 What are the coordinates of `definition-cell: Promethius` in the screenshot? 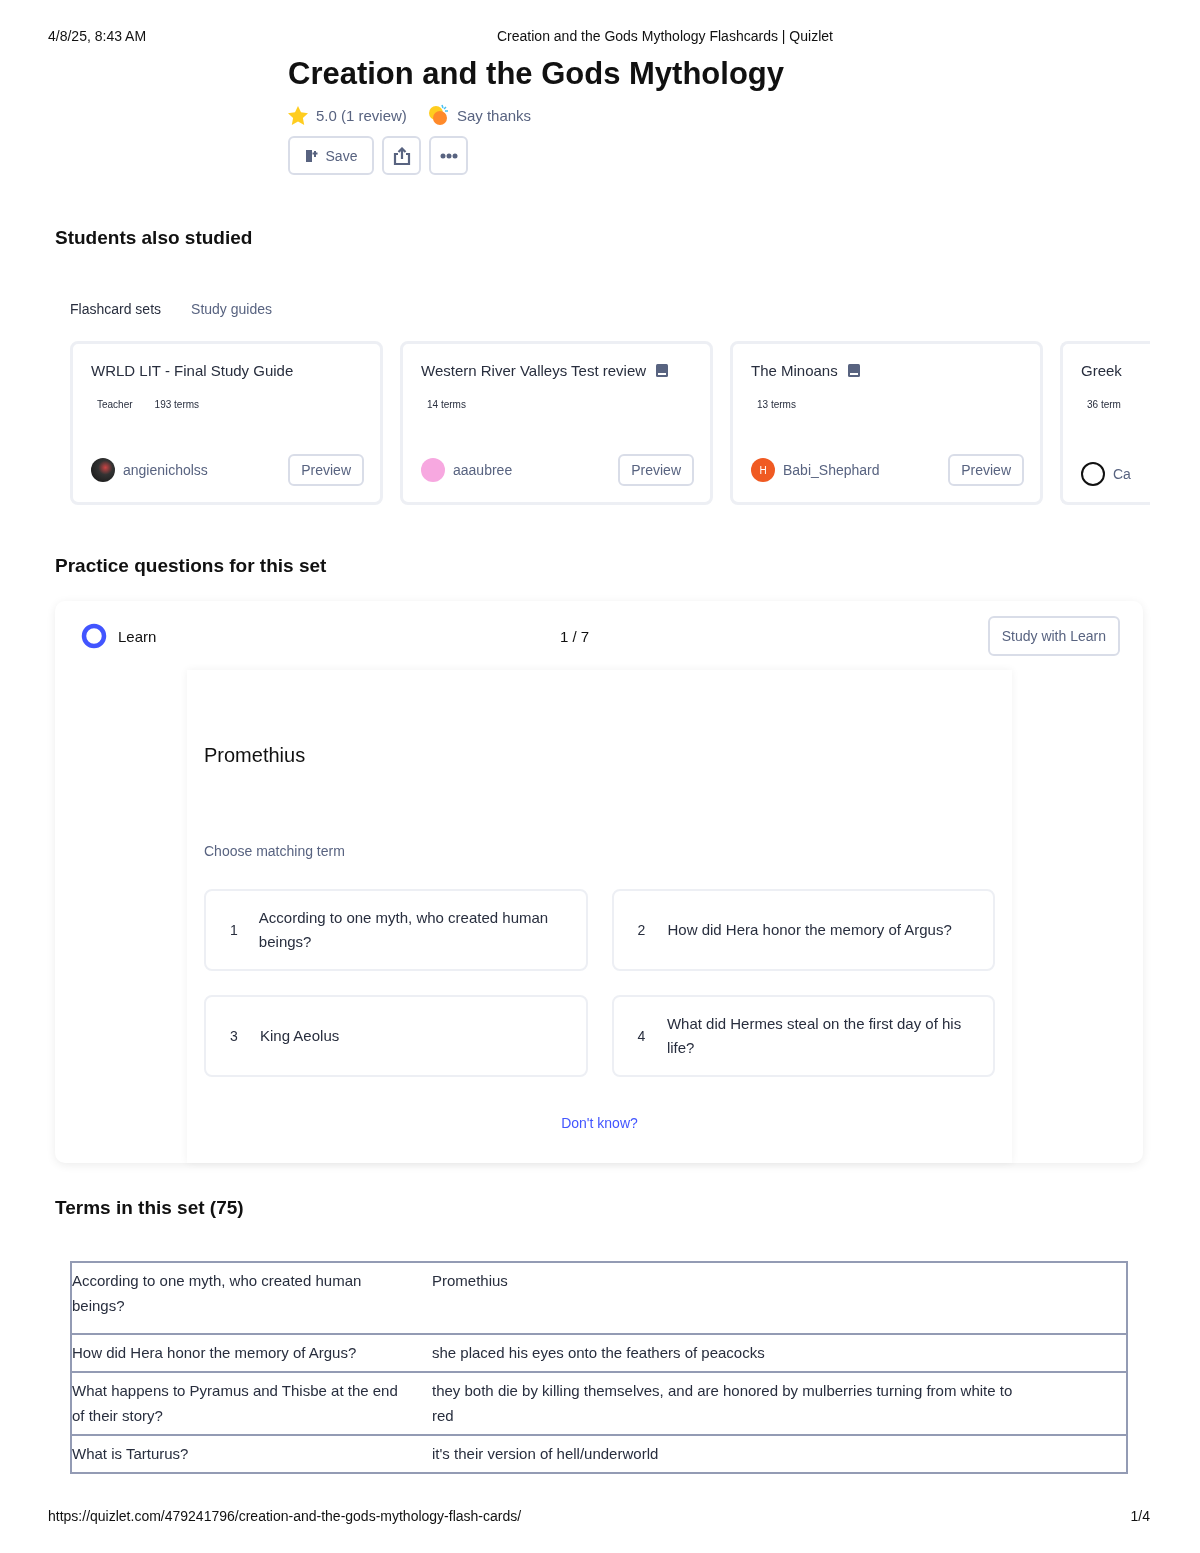 It's located at (764, 1298).